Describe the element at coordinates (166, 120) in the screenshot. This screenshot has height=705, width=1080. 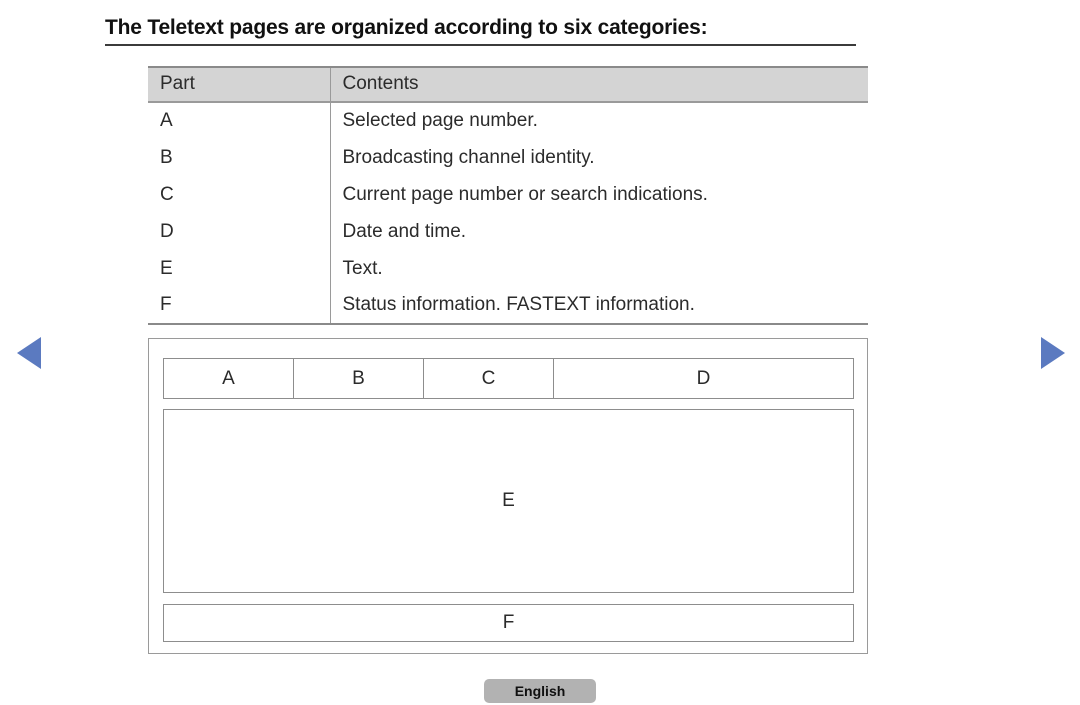
I see `cell-part: A` at that location.